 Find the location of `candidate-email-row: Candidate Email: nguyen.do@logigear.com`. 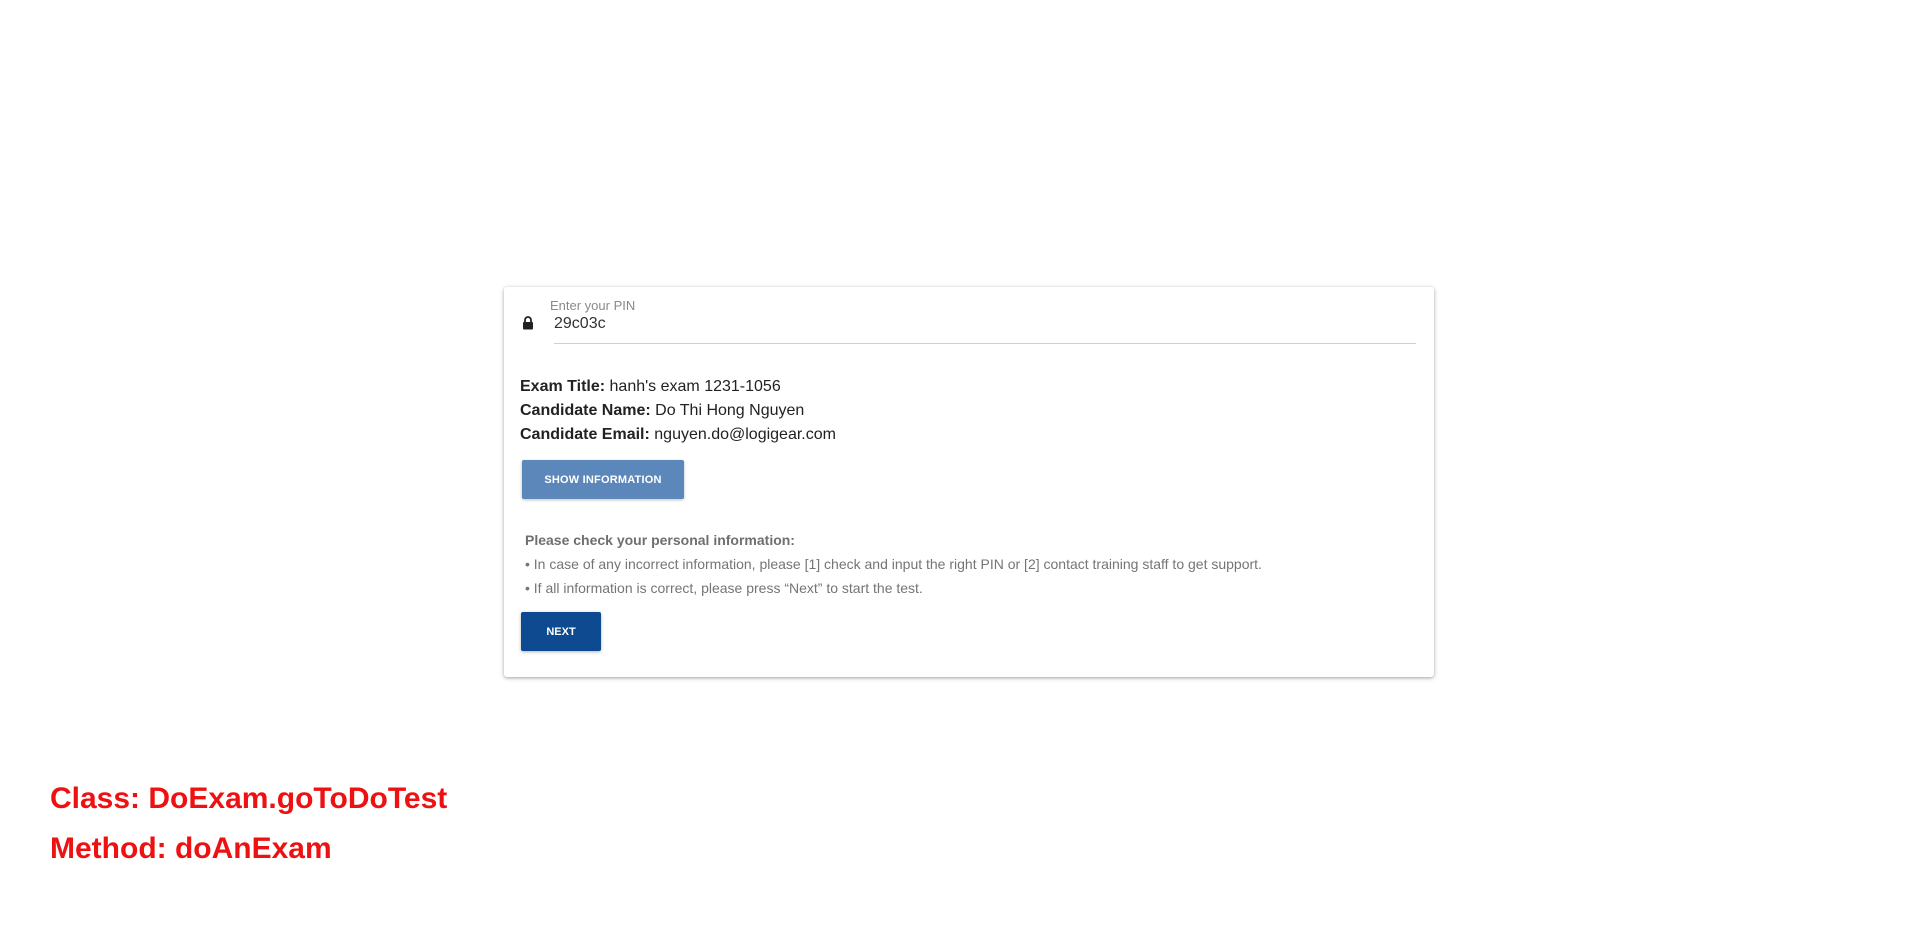

candidate-email-row: Candidate Email: nguyen.do@logigear.com is located at coordinates (678, 435).